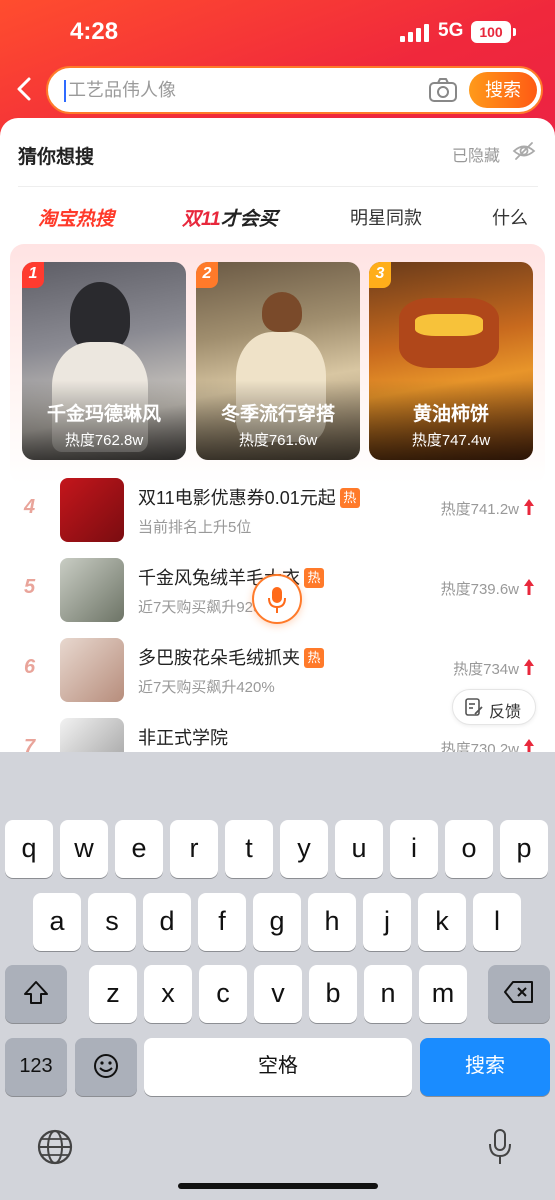 This screenshot has width=555, height=1200. Describe the element at coordinates (33, 275) in the screenshot. I see `rank-badge: 1` at that location.